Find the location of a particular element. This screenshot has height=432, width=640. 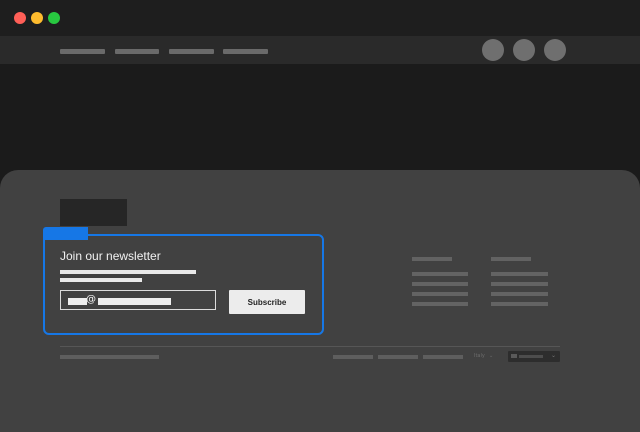

top-navigation is located at coordinates (320, 50).